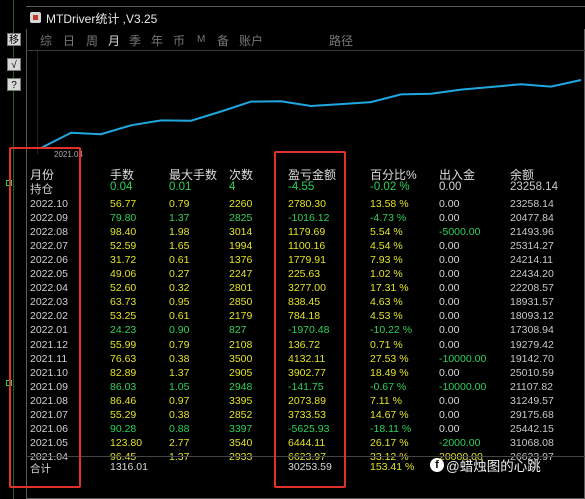 This screenshot has width=585, height=499. I want to click on row-count: 827, so click(238, 330).